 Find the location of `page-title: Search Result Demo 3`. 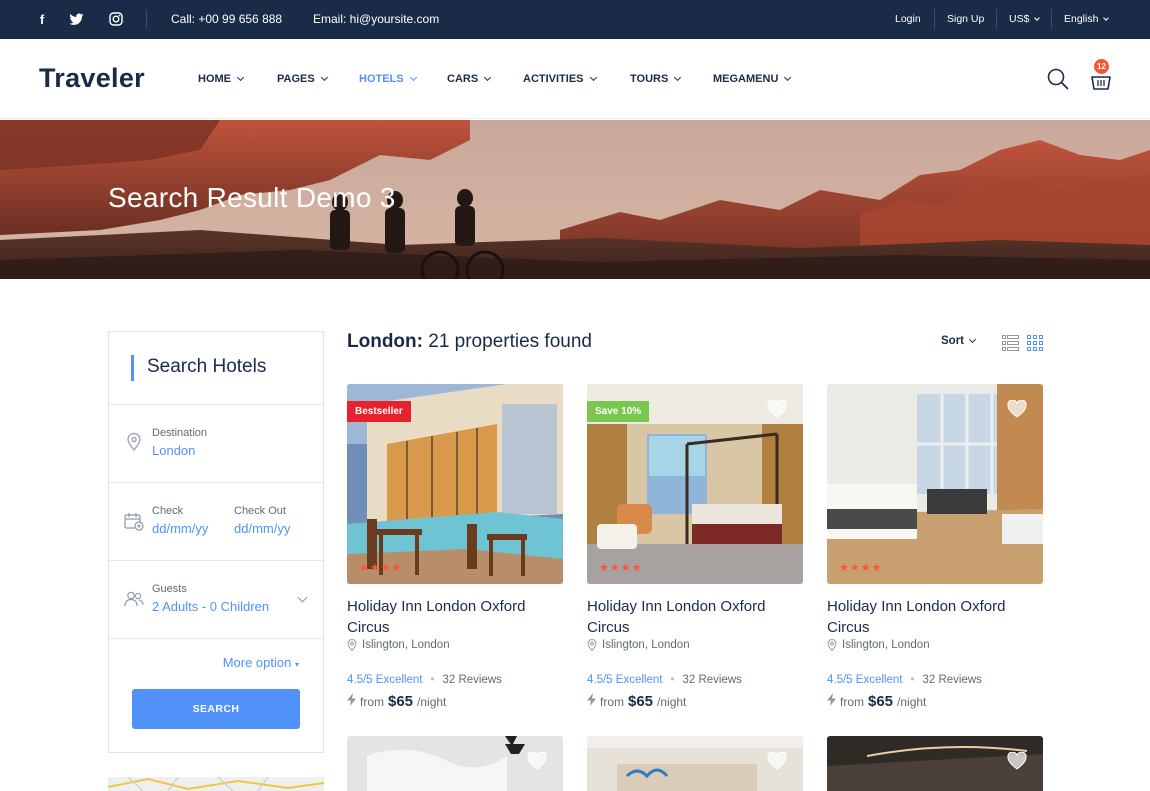

page-title: Search Result Demo 3 is located at coordinates (252, 197).